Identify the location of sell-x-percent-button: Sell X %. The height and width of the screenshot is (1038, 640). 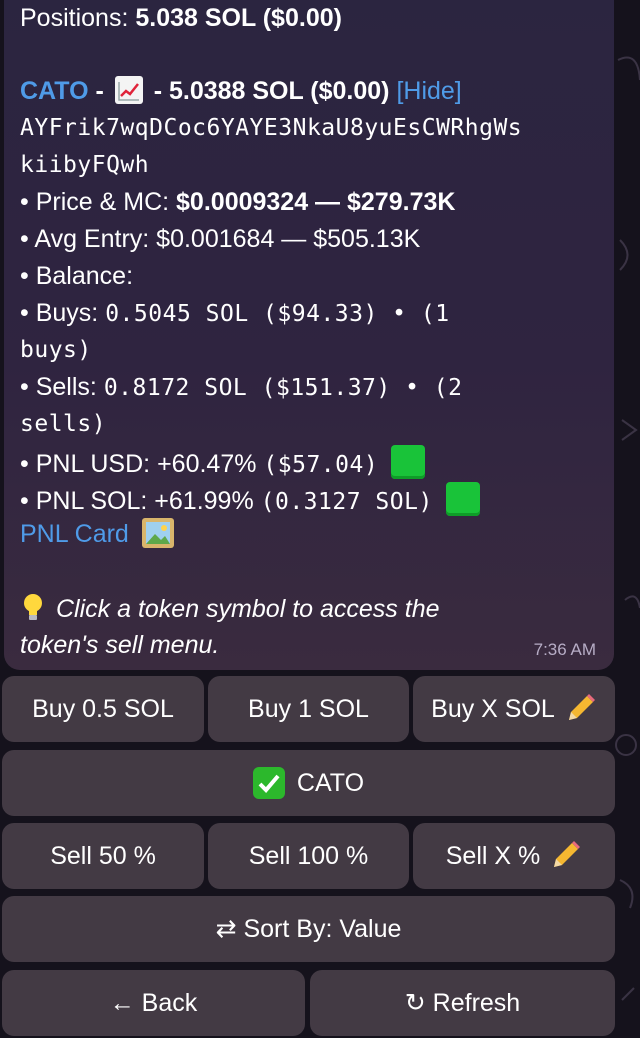
(514, 856).